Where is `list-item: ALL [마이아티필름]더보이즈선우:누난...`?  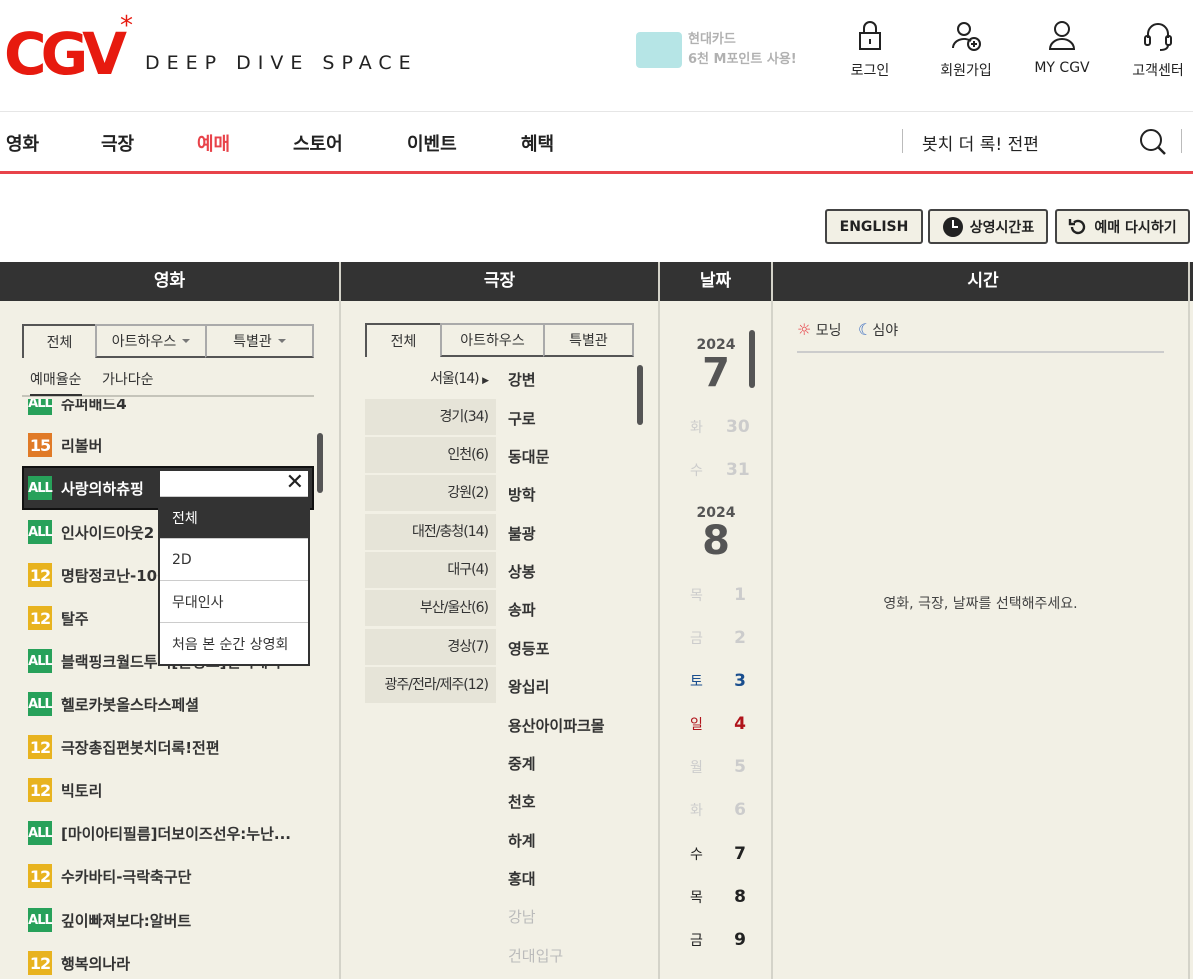
list-item: ALL [마이아티필름]더보이즈선우:누난... is located at coordinates (159, 833).